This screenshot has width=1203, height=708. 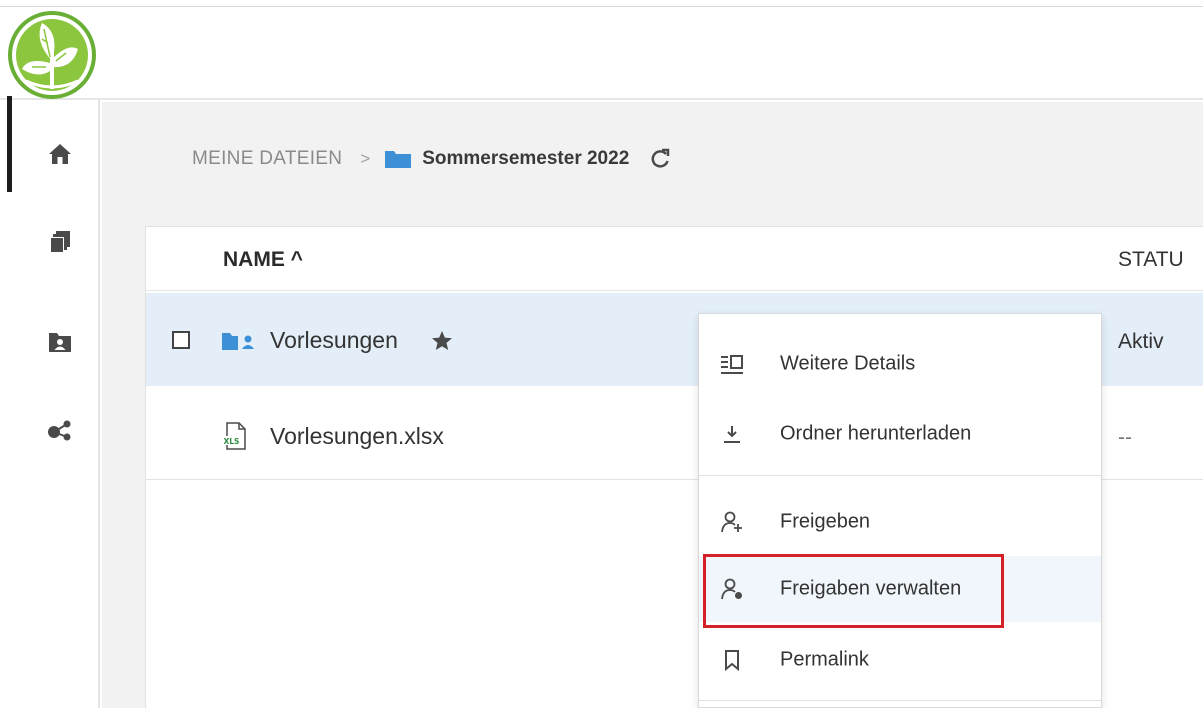 I want to click on app-logo, so click(x=52, y=55).